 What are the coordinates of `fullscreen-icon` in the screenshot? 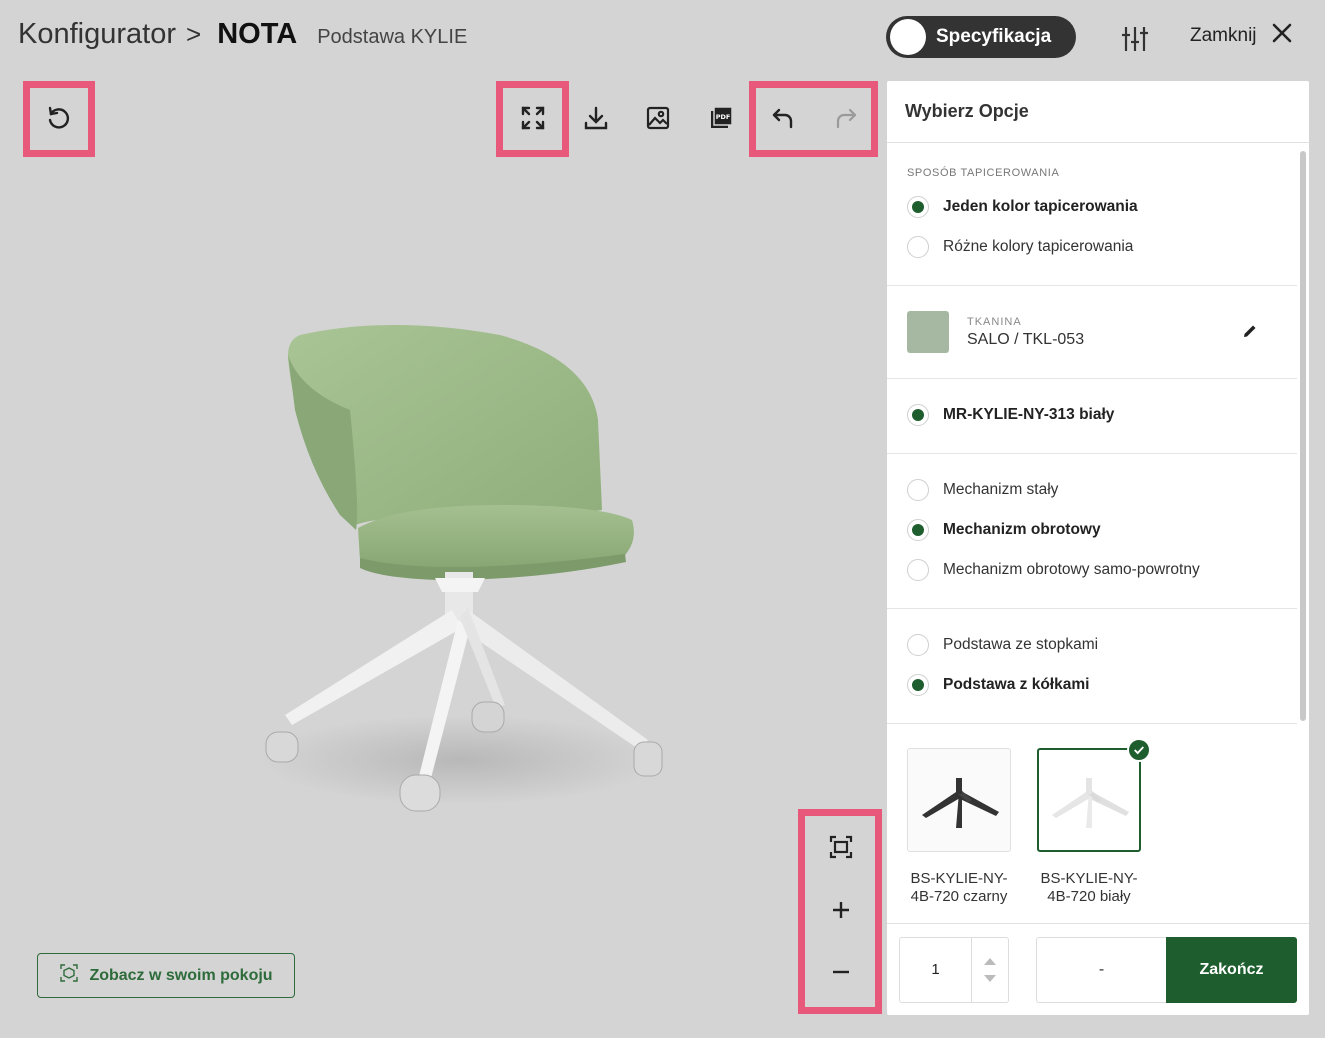 It's located at (533, 120).